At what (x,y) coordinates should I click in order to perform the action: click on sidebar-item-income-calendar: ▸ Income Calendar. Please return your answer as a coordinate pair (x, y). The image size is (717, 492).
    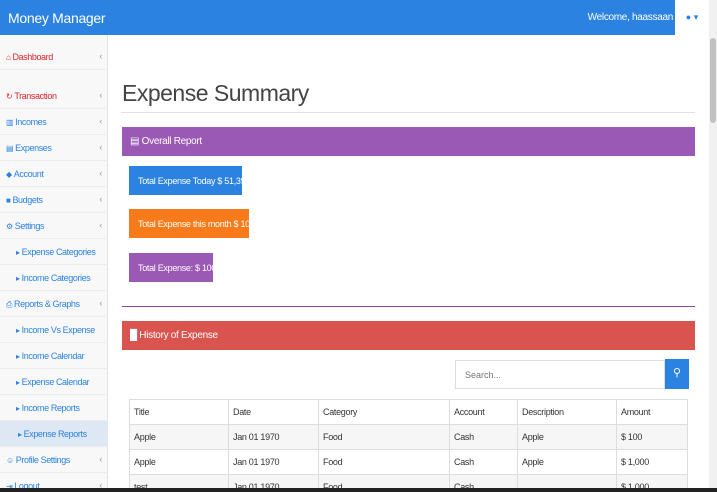
    Looking at the image, I should click on (54, 356).